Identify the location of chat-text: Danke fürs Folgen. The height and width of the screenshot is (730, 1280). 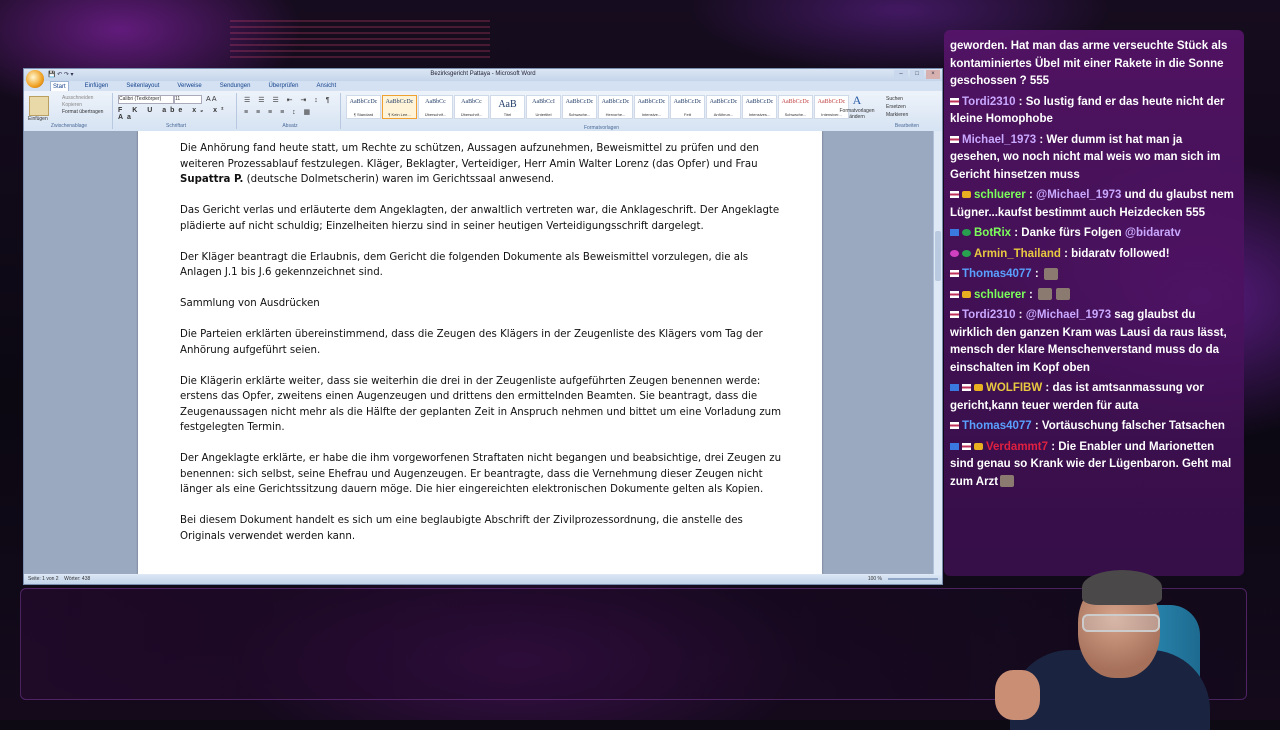
(1071, 233).